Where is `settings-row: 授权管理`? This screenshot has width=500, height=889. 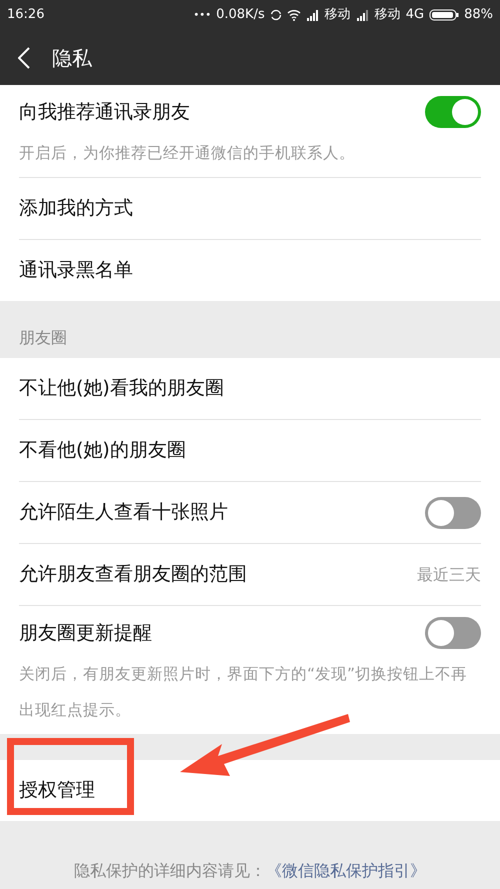
settings-row: 授权管理 is located at coordinates (250, 790).